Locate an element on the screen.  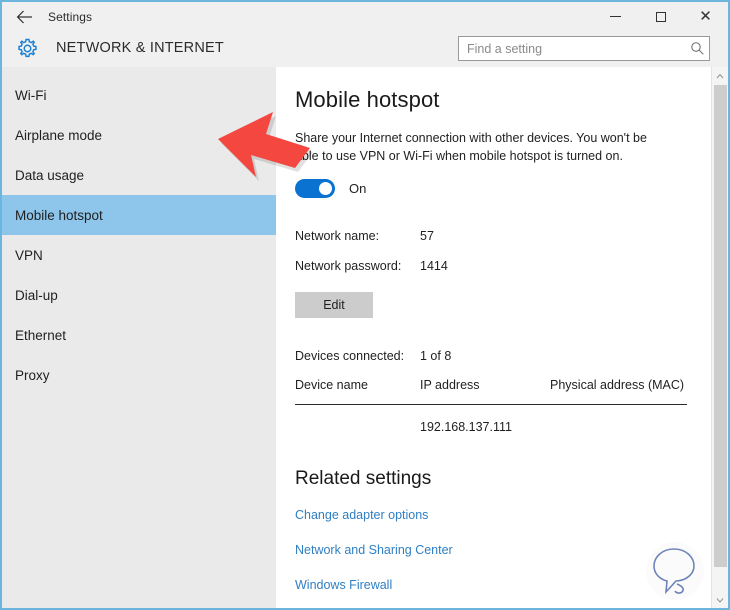
sidebar-item-label: Wi-Fi is located at coordinates (31, 95).